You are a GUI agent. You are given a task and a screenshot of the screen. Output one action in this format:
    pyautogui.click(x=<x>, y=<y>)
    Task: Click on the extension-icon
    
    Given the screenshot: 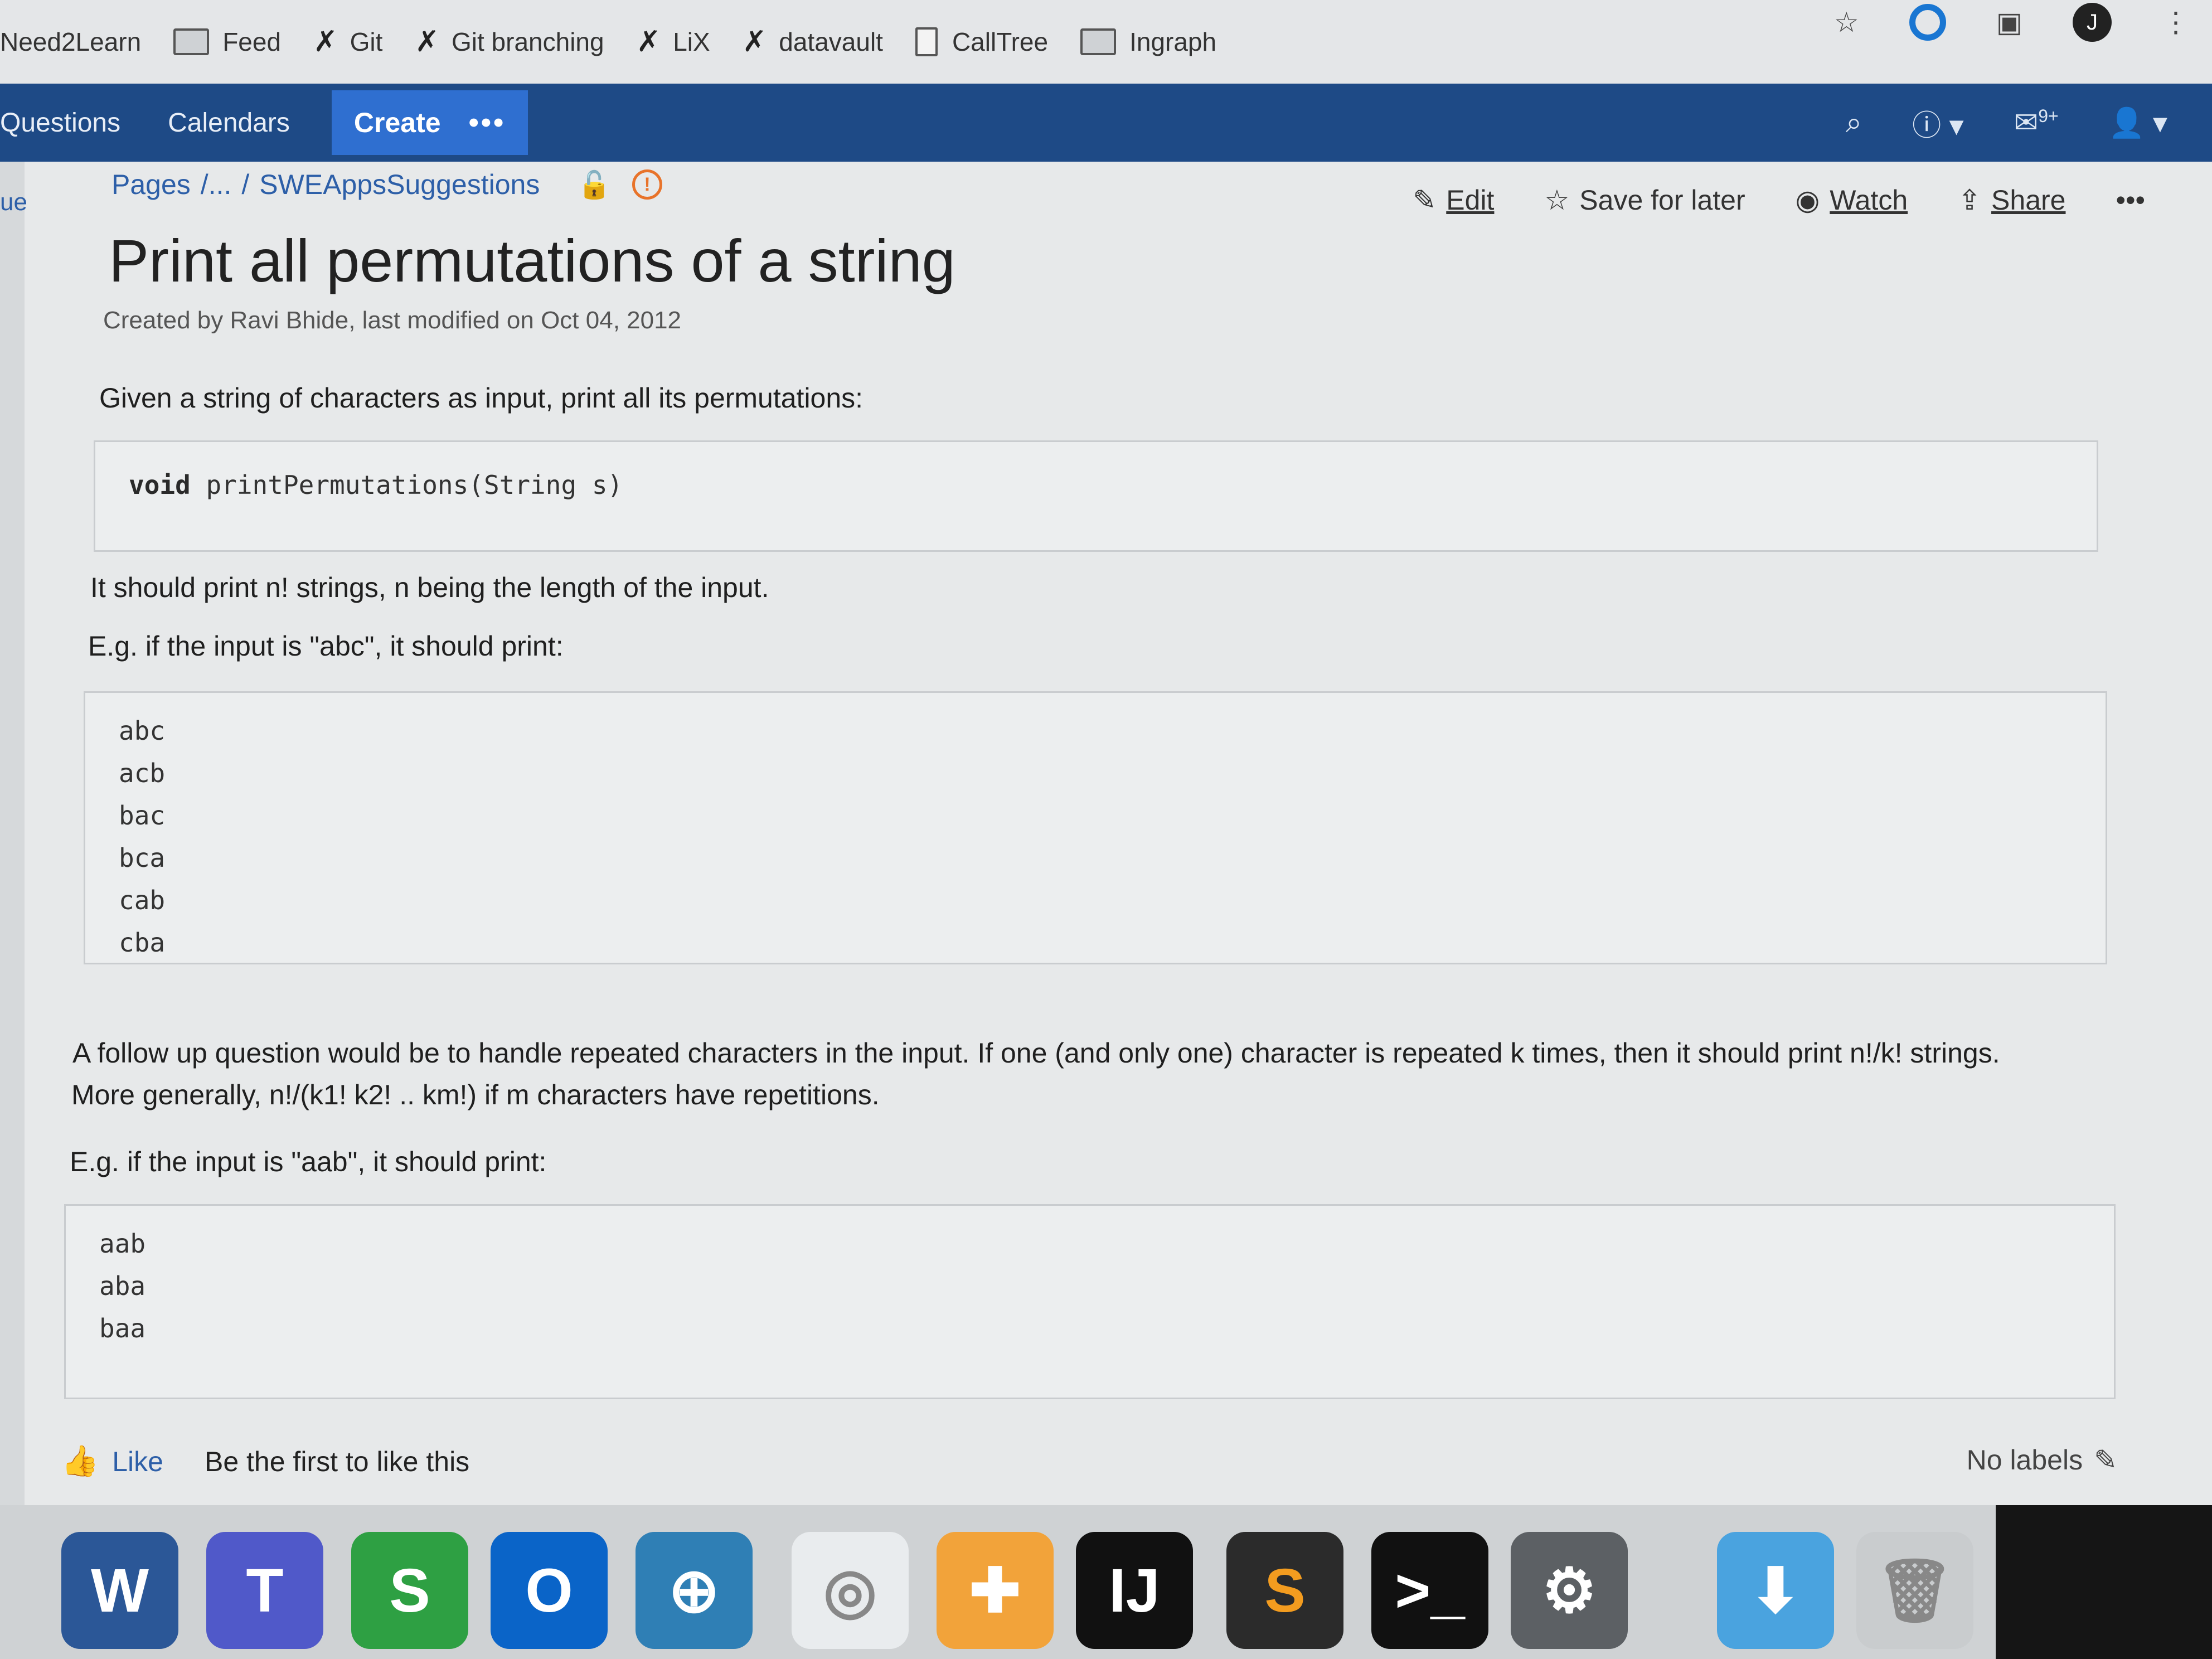 What is the action you would take?
    pyautogui.click(x=1927, y=22)
    